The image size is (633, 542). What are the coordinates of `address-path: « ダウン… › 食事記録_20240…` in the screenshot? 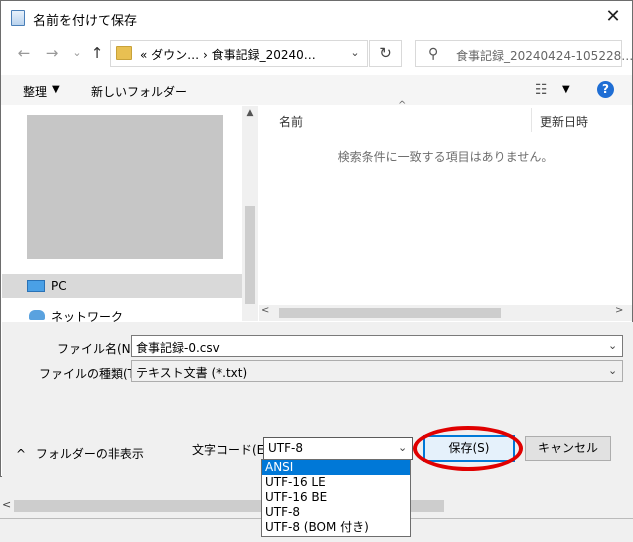 It's located at (228, 54).